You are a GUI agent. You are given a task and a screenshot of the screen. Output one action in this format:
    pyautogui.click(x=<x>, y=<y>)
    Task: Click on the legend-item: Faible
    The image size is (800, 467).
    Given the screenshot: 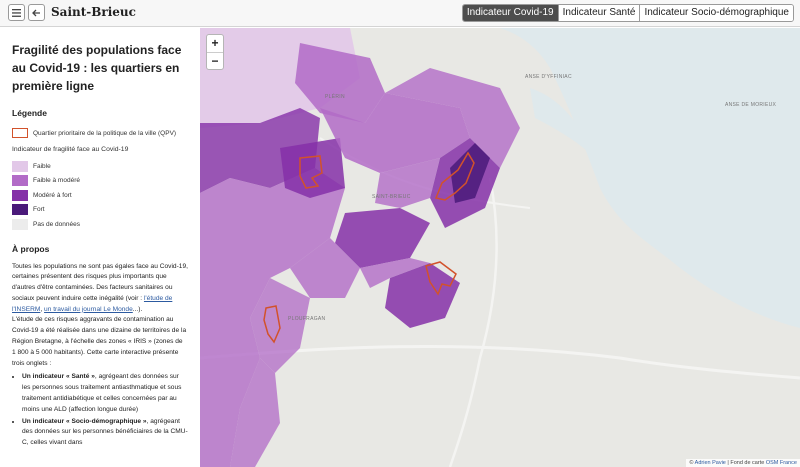 What is the action you would take?
    pyautogui.click(x=100, y=166)
    